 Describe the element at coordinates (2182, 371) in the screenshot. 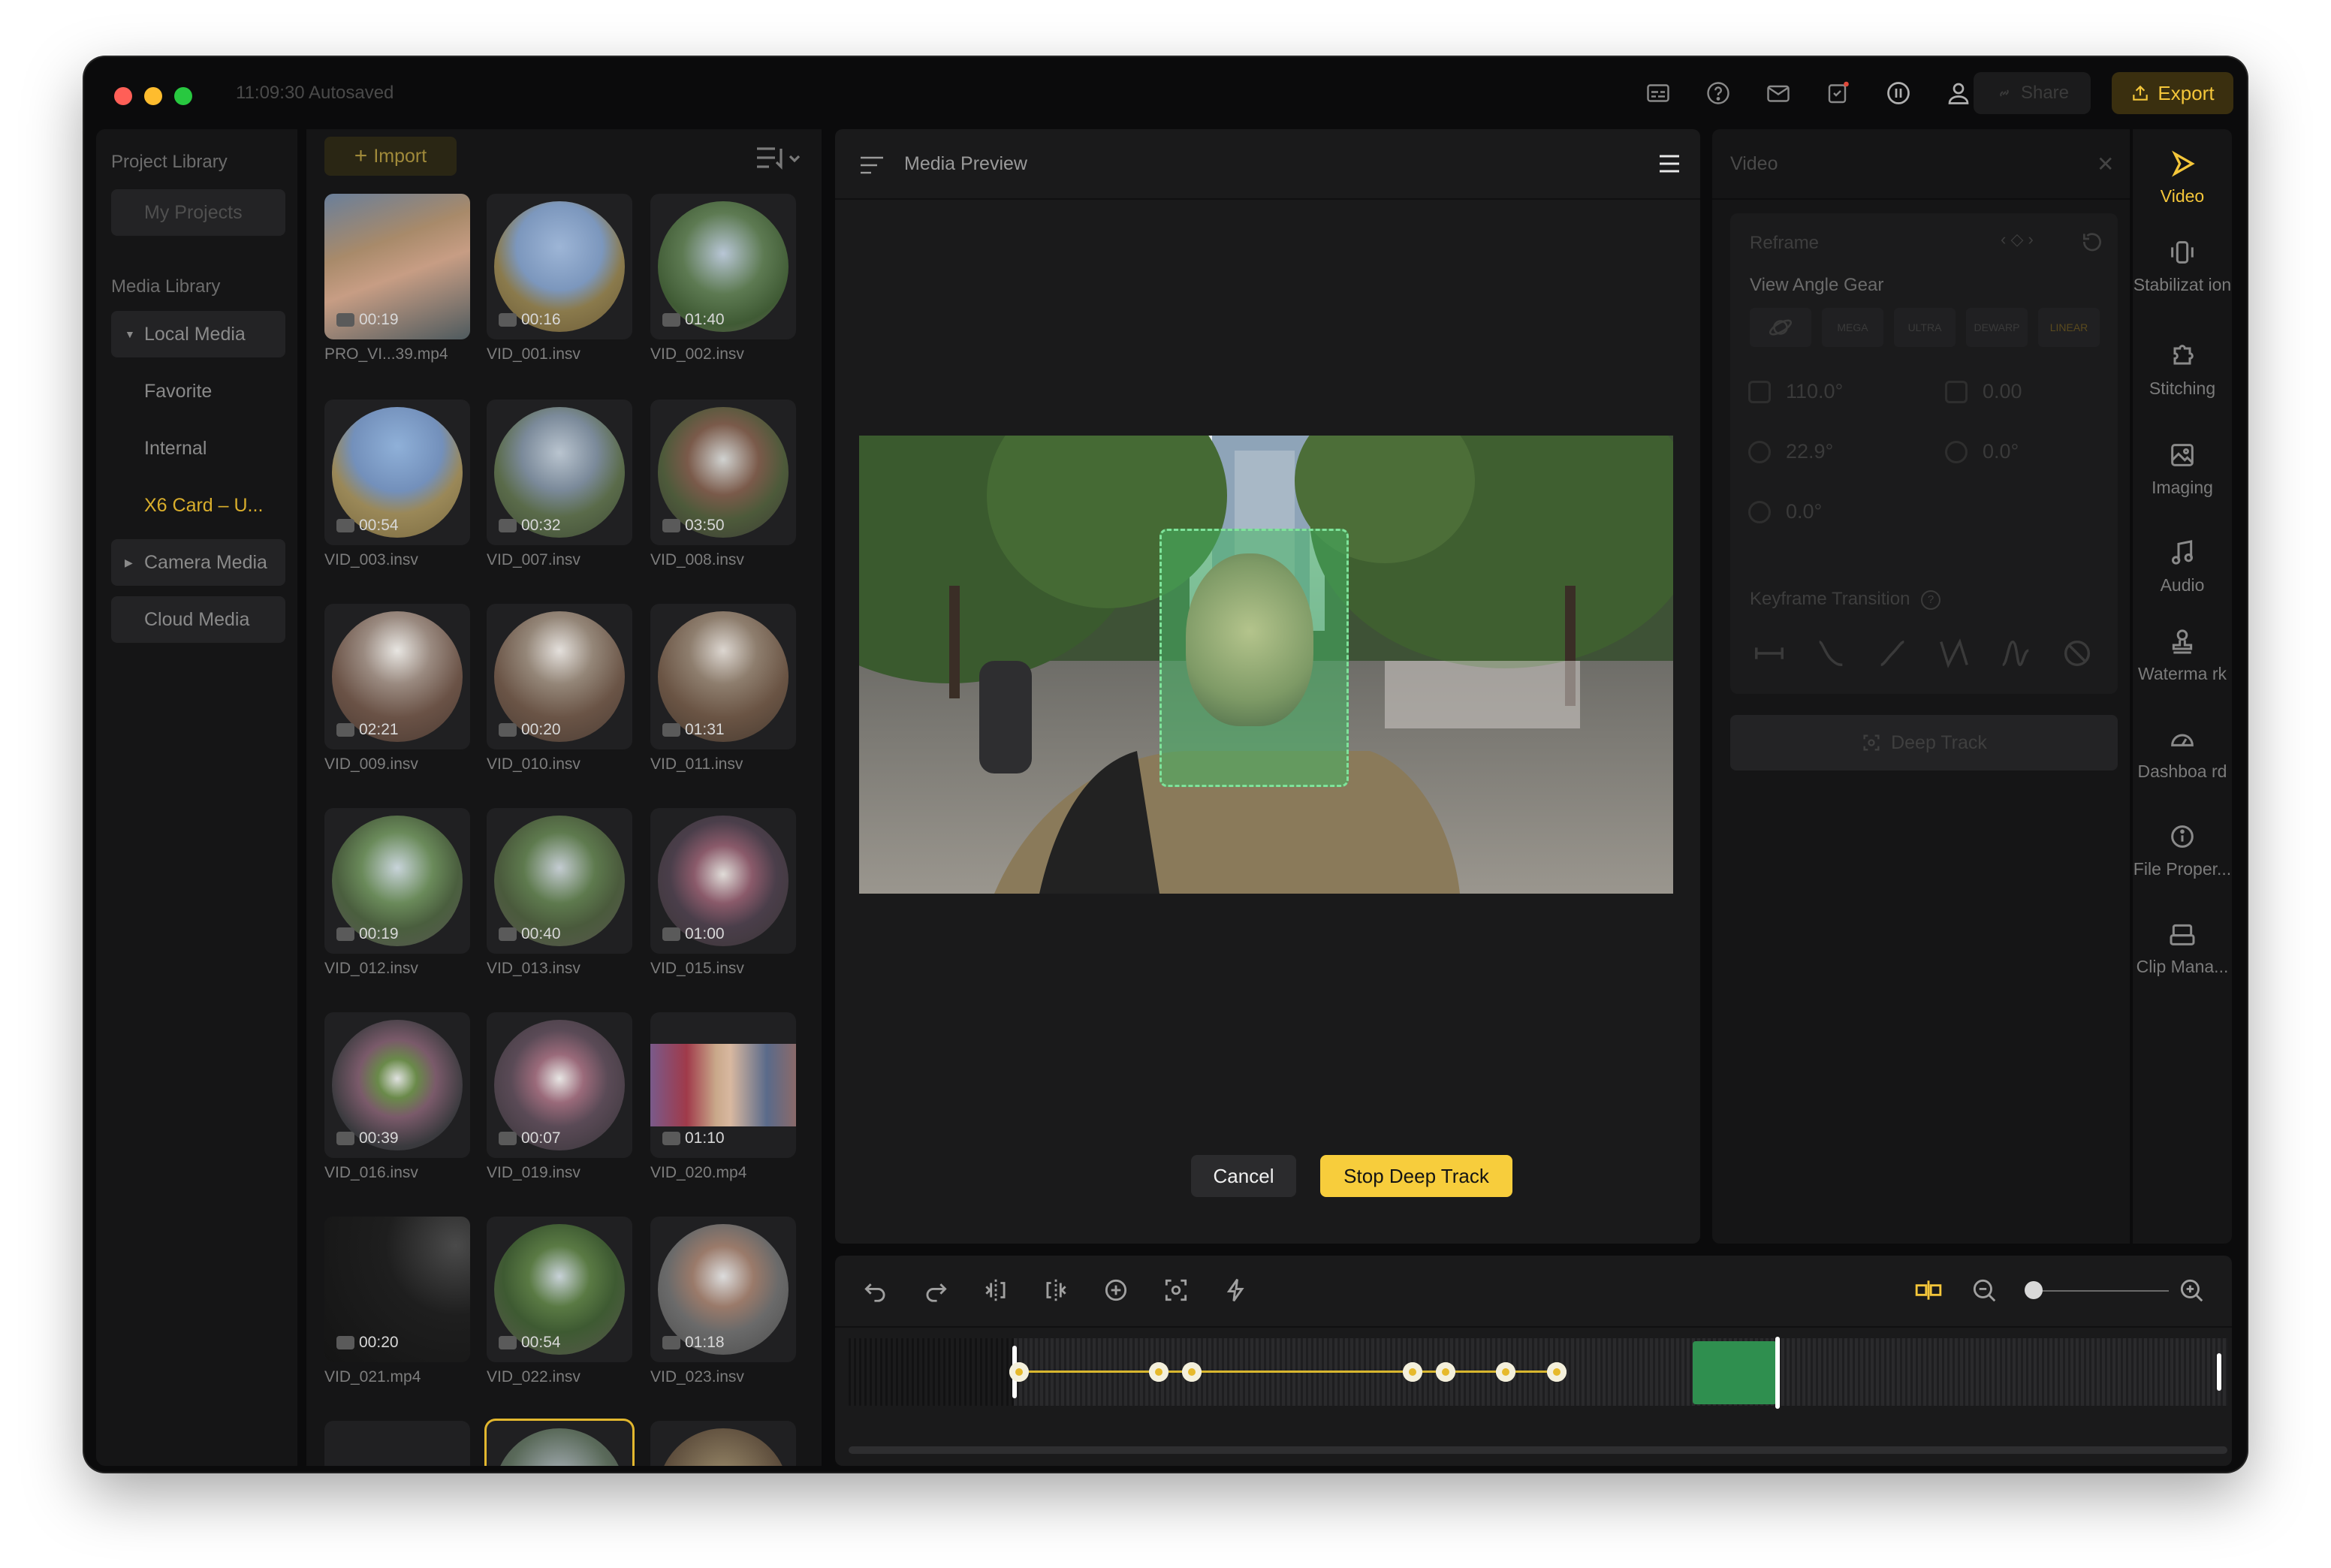

I see `tab-stitching: Stitching` at that location.